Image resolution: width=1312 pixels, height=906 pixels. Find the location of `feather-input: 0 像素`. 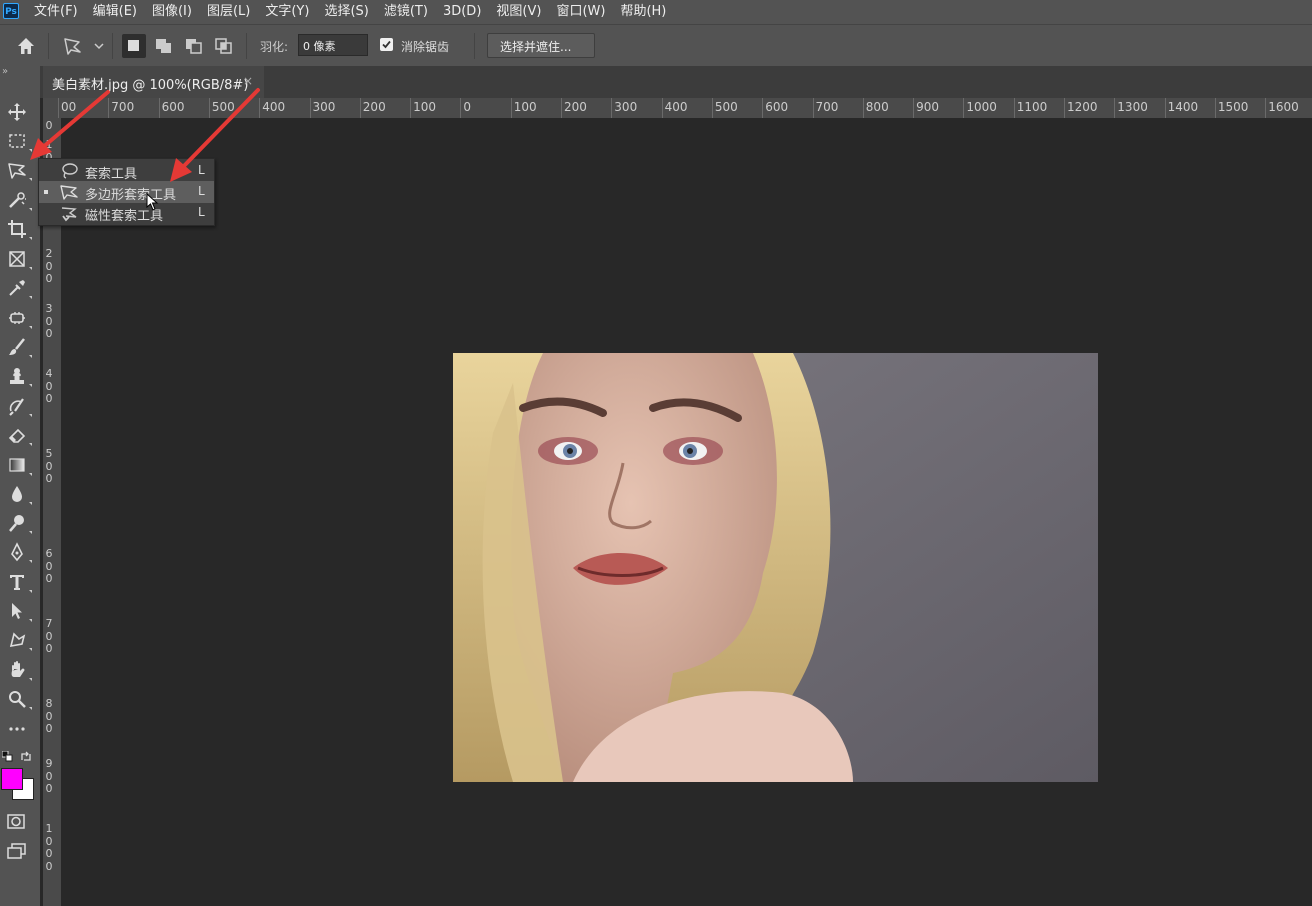

feather-input: 0 像素 is located at coordinates (333, 45).